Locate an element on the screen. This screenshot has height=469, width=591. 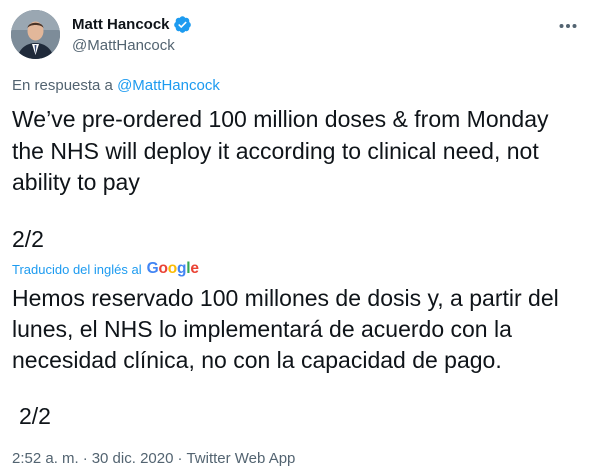
avatar is located at coordinates (35, 34).